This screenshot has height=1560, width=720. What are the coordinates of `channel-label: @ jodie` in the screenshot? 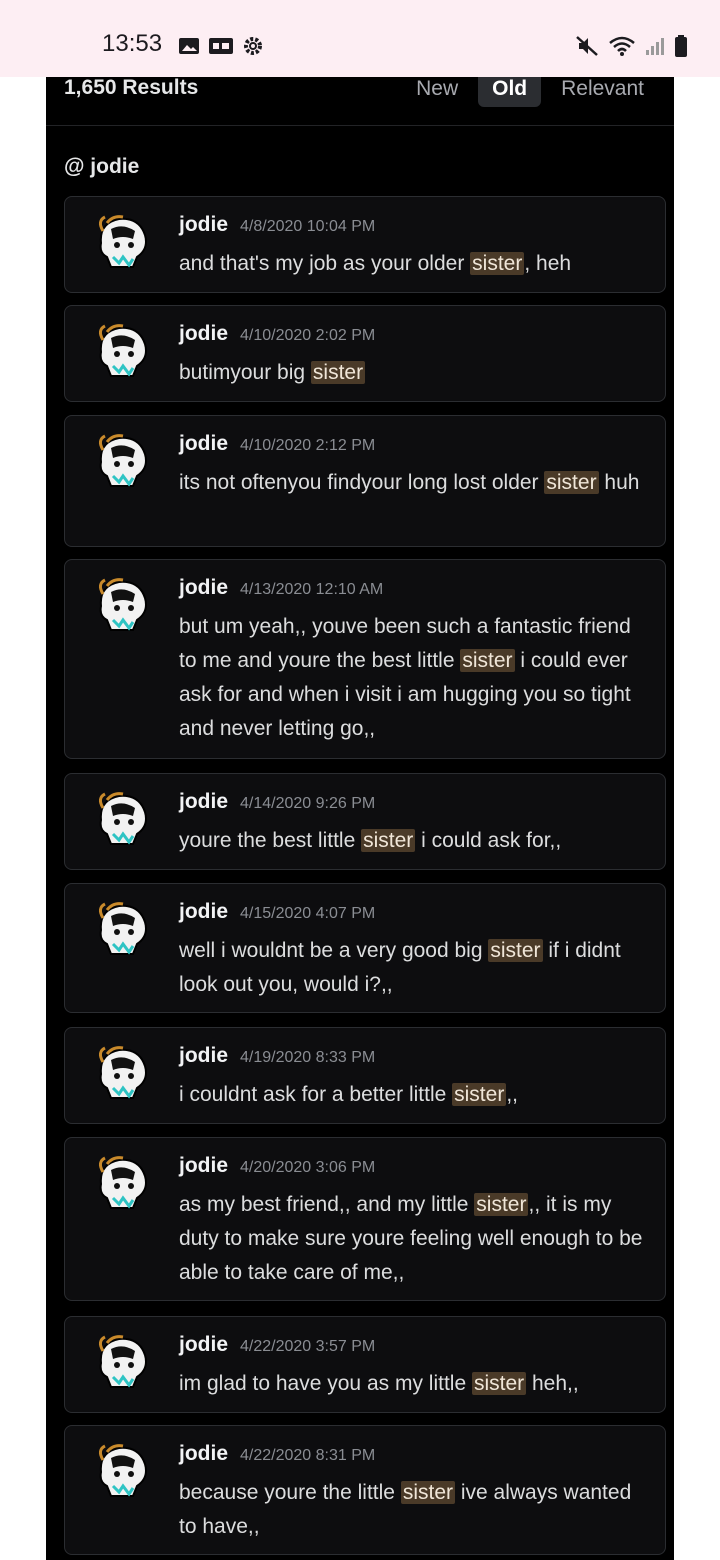 It's located at (102, 166).